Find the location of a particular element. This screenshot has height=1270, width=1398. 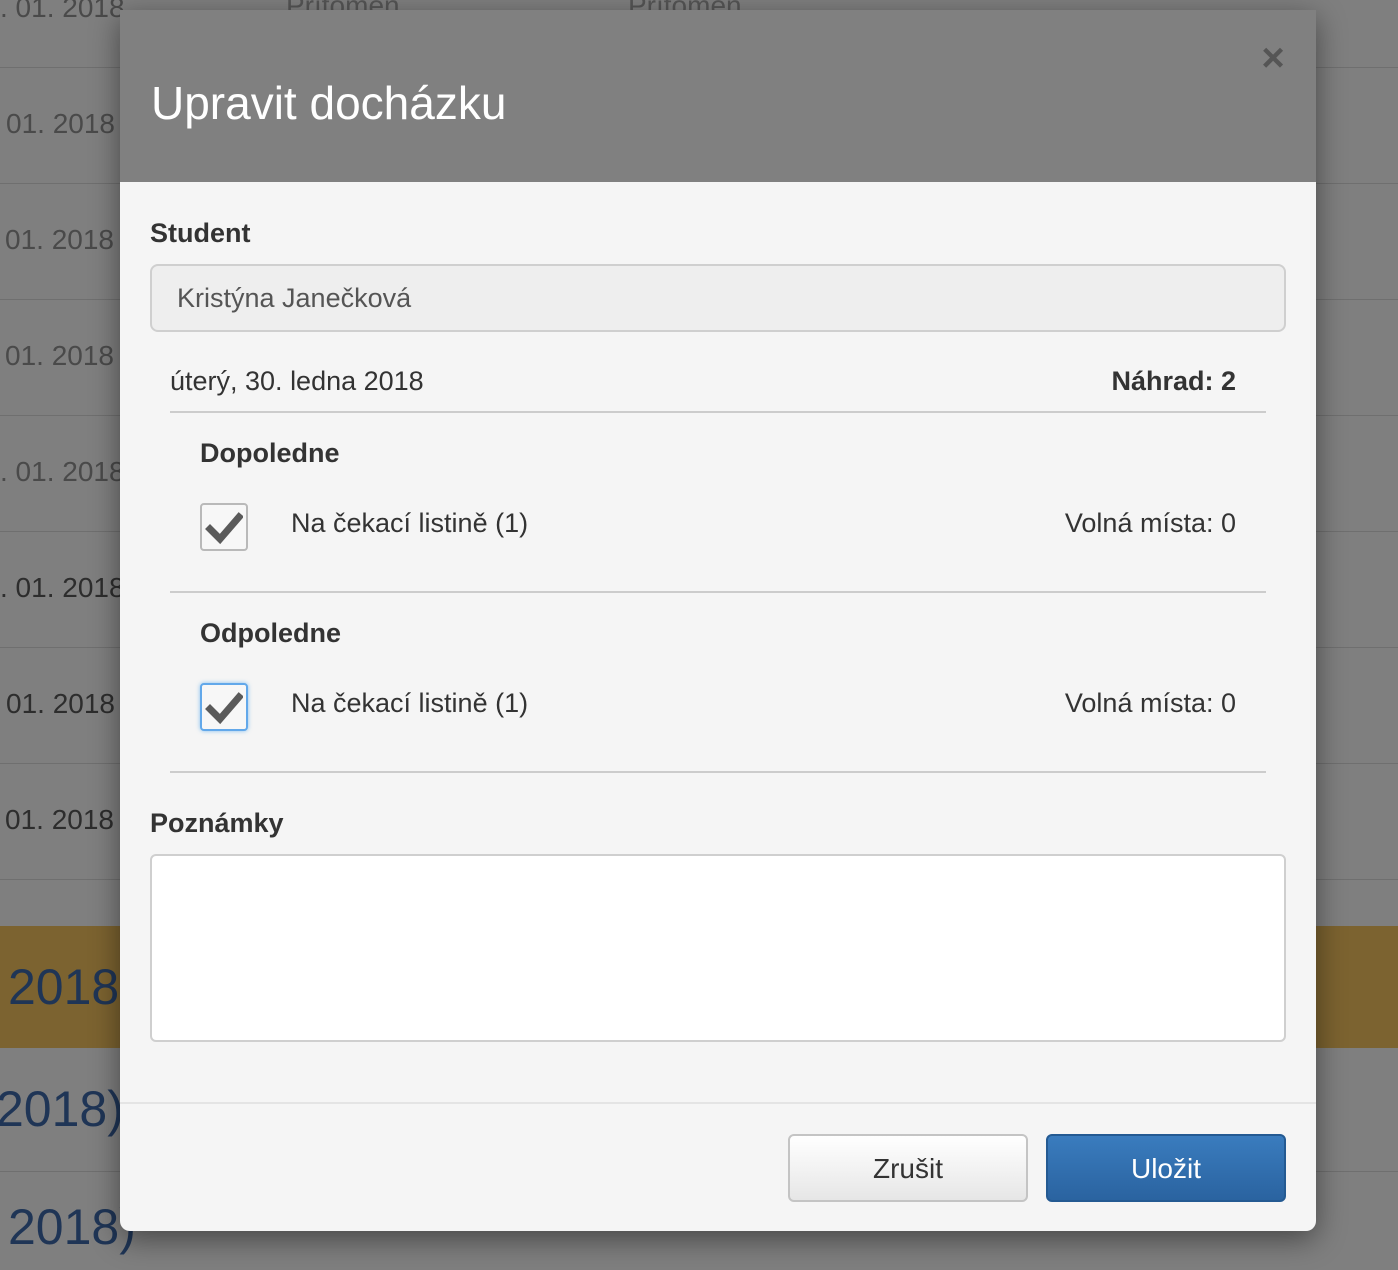

modal-title: Upravit docházku is located at coordinates (329, 103).